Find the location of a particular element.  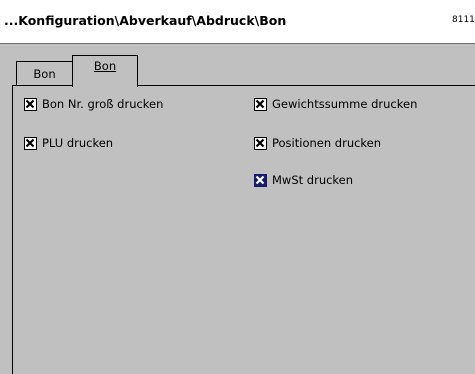

option-bon-nr-gross: Bon Nr. groß drucken is located at coordinates (93, 104).